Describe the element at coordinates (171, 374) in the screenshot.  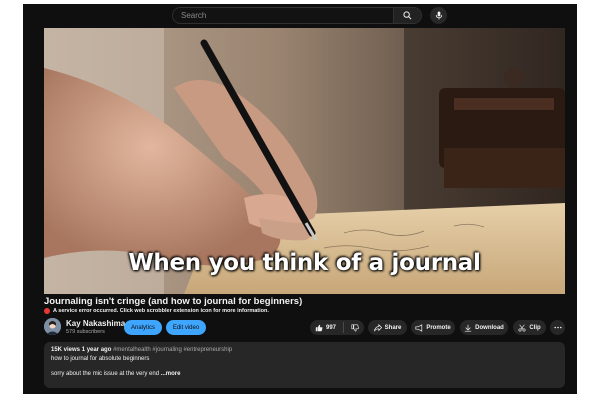
I see `show-more-link: ...more` at that location.